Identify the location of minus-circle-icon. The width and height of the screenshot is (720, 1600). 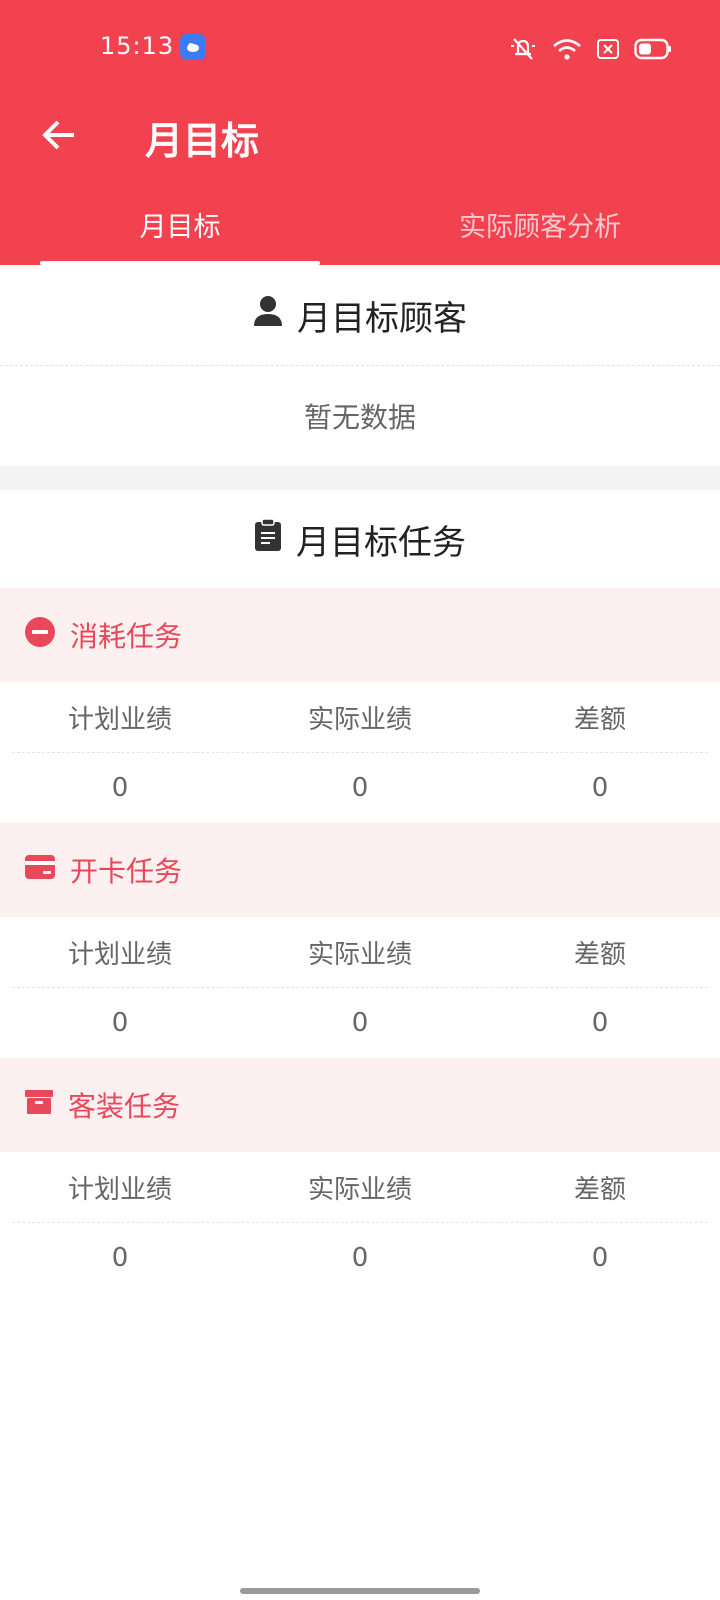
(40, 635).